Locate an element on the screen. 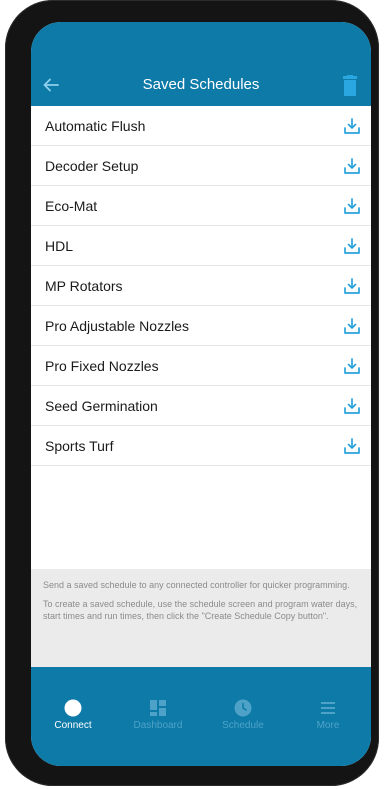  trash-icon is located at coordinates (350, 85).